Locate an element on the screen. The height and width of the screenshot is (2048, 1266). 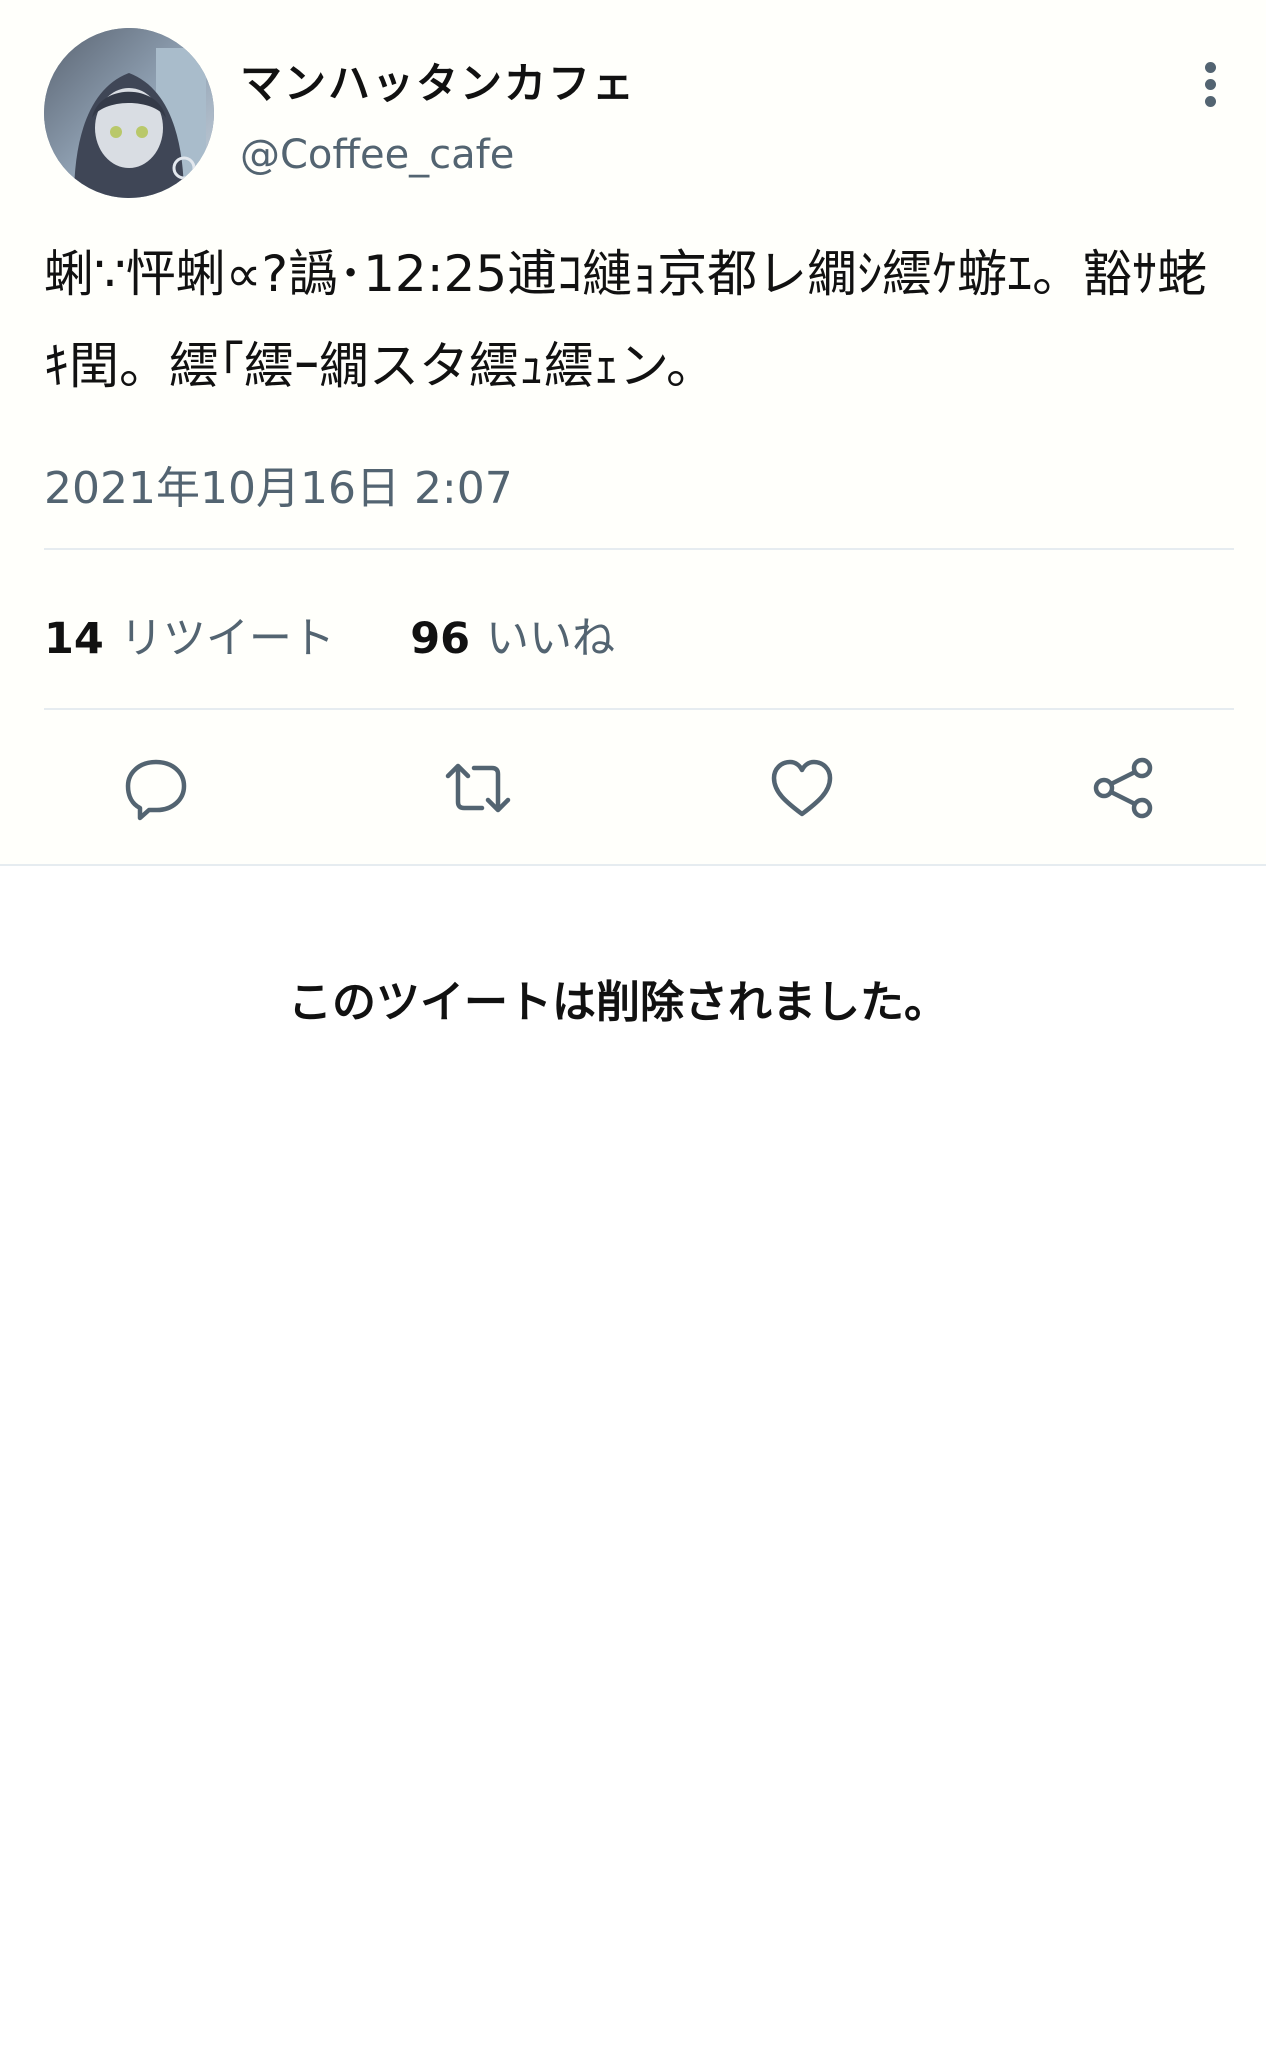
tweet-stats: 14 リツイート 96 いいね is located at coordinates (329, 635).